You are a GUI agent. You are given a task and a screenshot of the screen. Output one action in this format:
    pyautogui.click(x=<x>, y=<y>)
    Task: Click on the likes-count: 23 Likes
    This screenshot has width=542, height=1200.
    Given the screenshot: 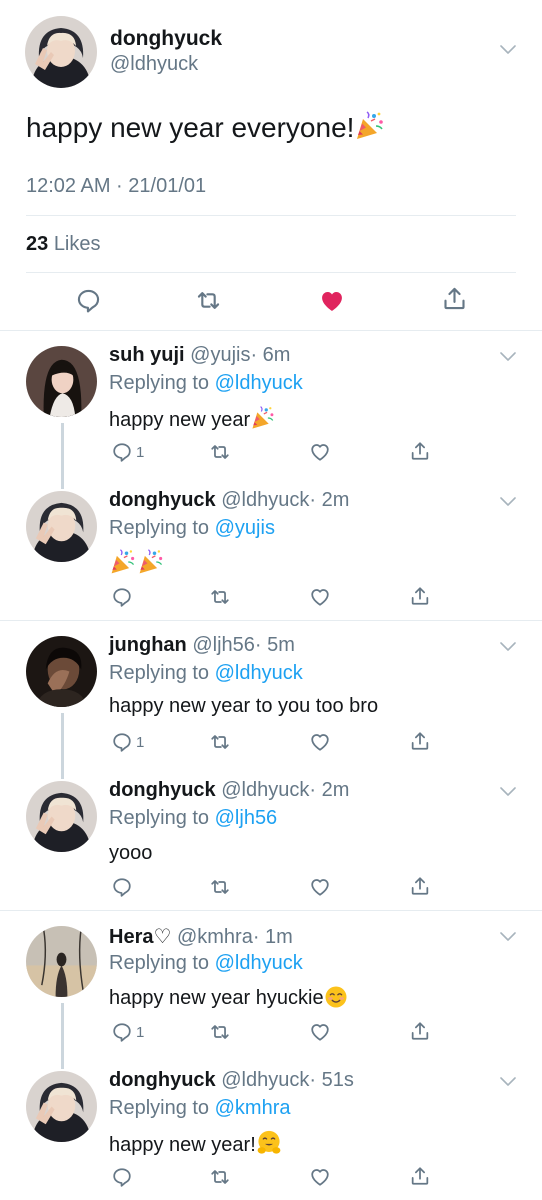 What is the action you would take?
    pyautogui.click(x=63, y=244)
    